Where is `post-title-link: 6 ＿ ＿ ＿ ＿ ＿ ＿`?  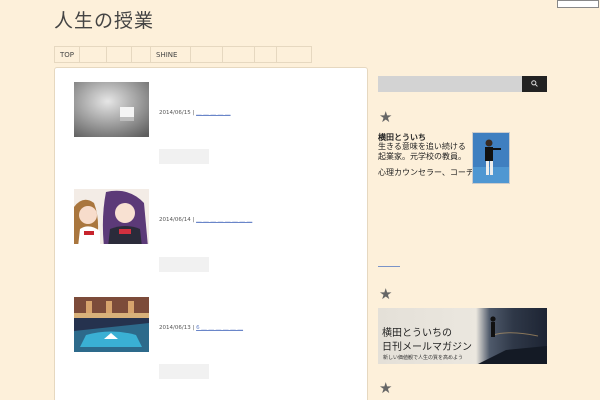
post-title-link: 6 ＿ ＿ ＿ ＿ ＿ ＿ is located at coordinates (219, 328).